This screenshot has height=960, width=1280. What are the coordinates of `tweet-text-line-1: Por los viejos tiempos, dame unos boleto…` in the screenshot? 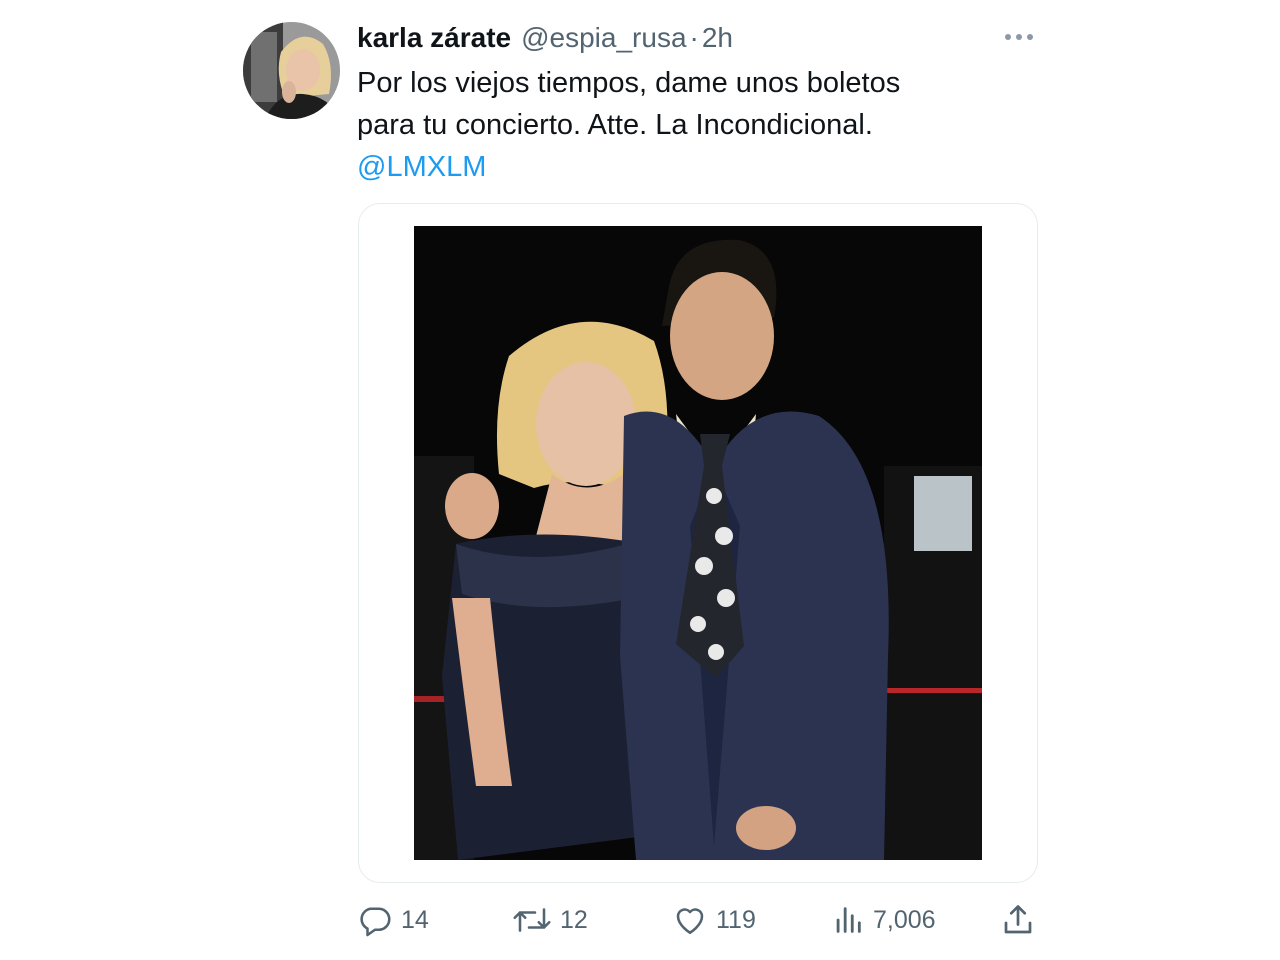 It's located at (629, 83).